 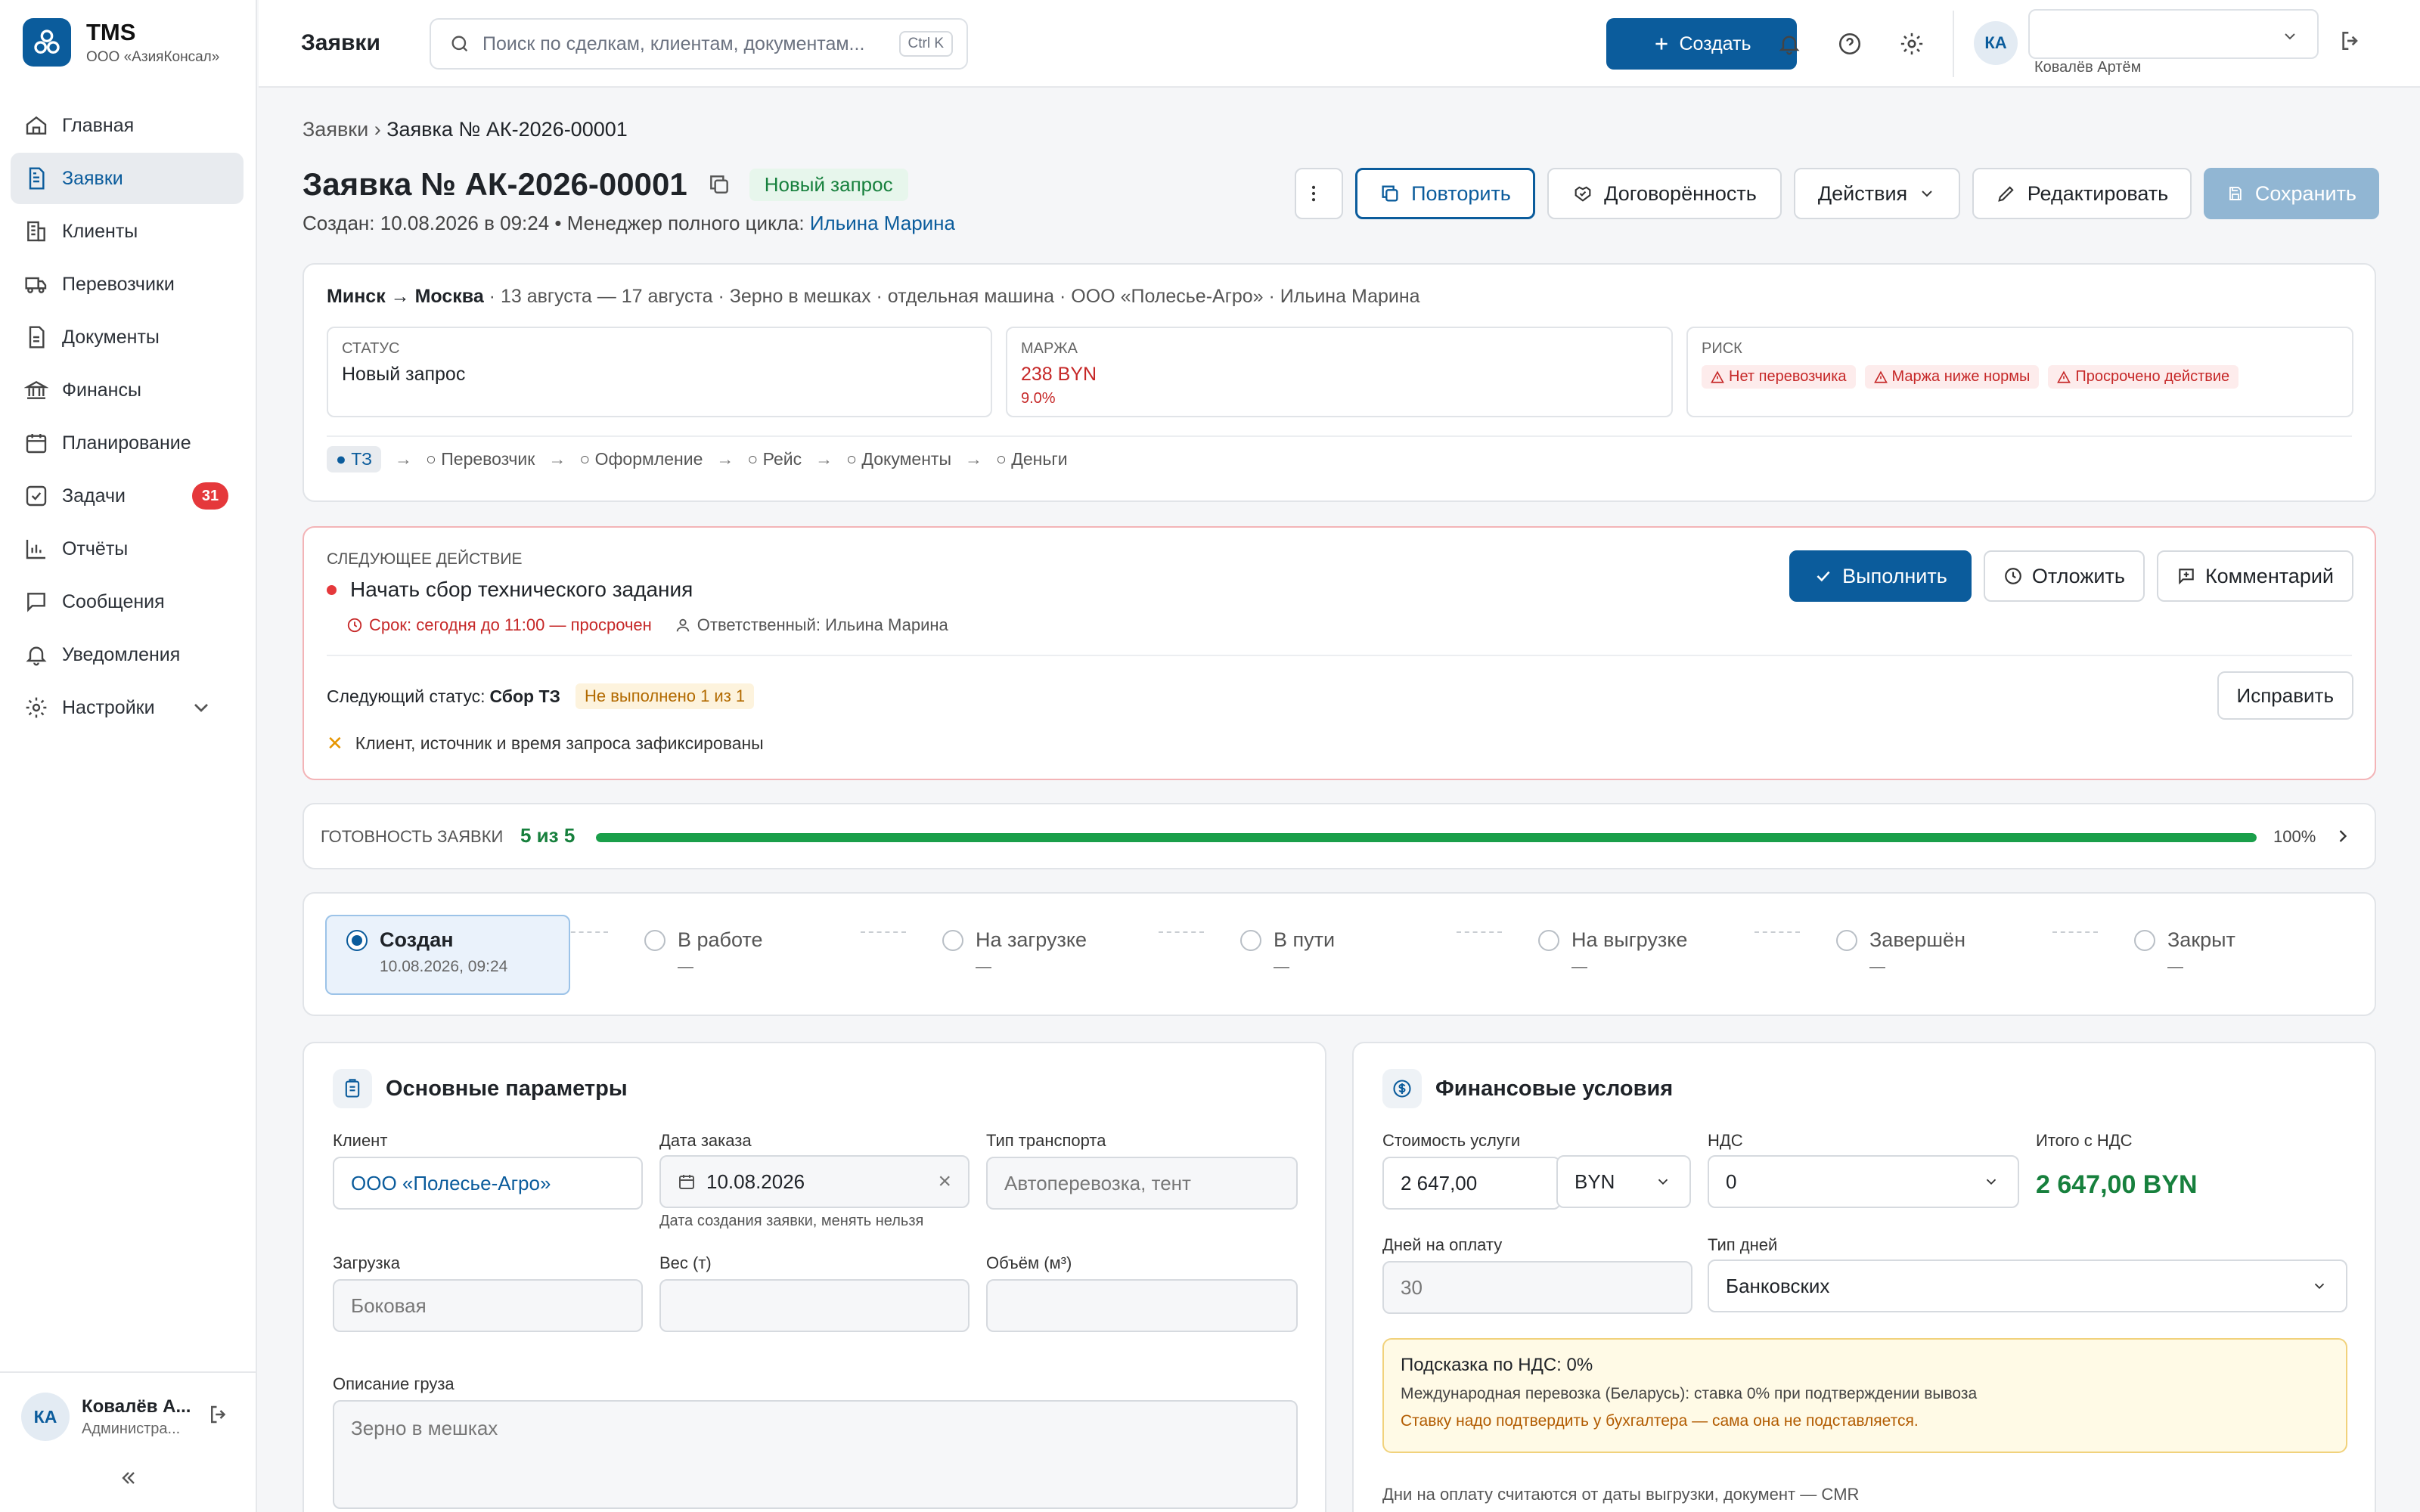 I want to click on loading-field: Боковая, so click(x=488, y=1305).